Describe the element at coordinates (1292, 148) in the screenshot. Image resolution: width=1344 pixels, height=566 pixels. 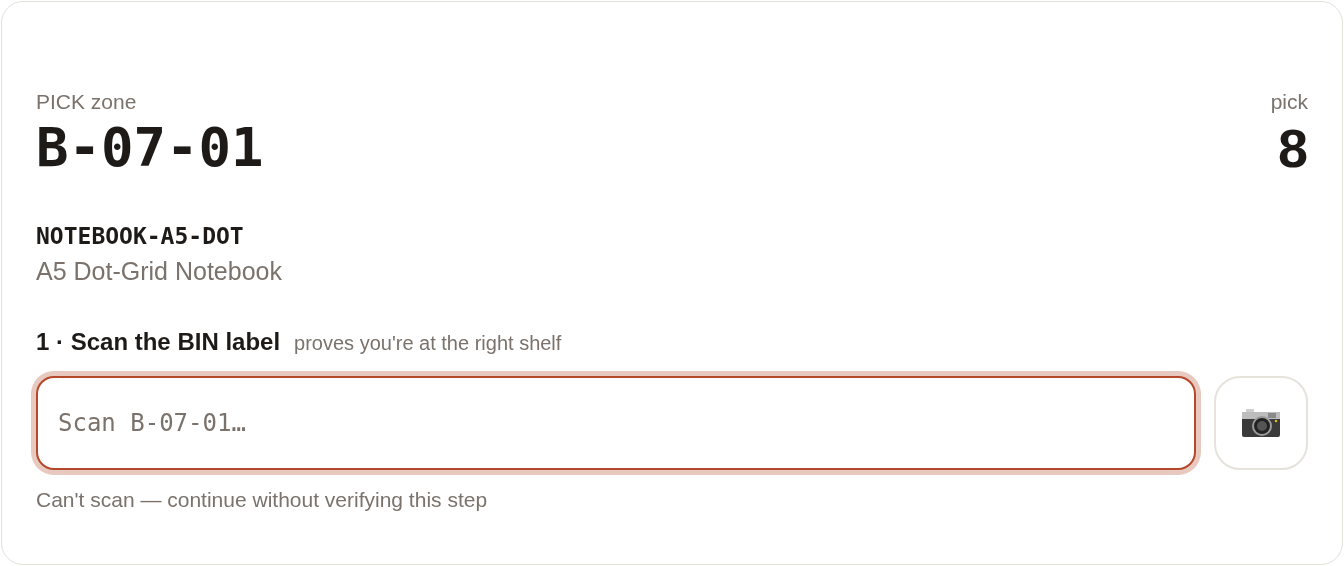
I see `pick-count: 8` at that location.